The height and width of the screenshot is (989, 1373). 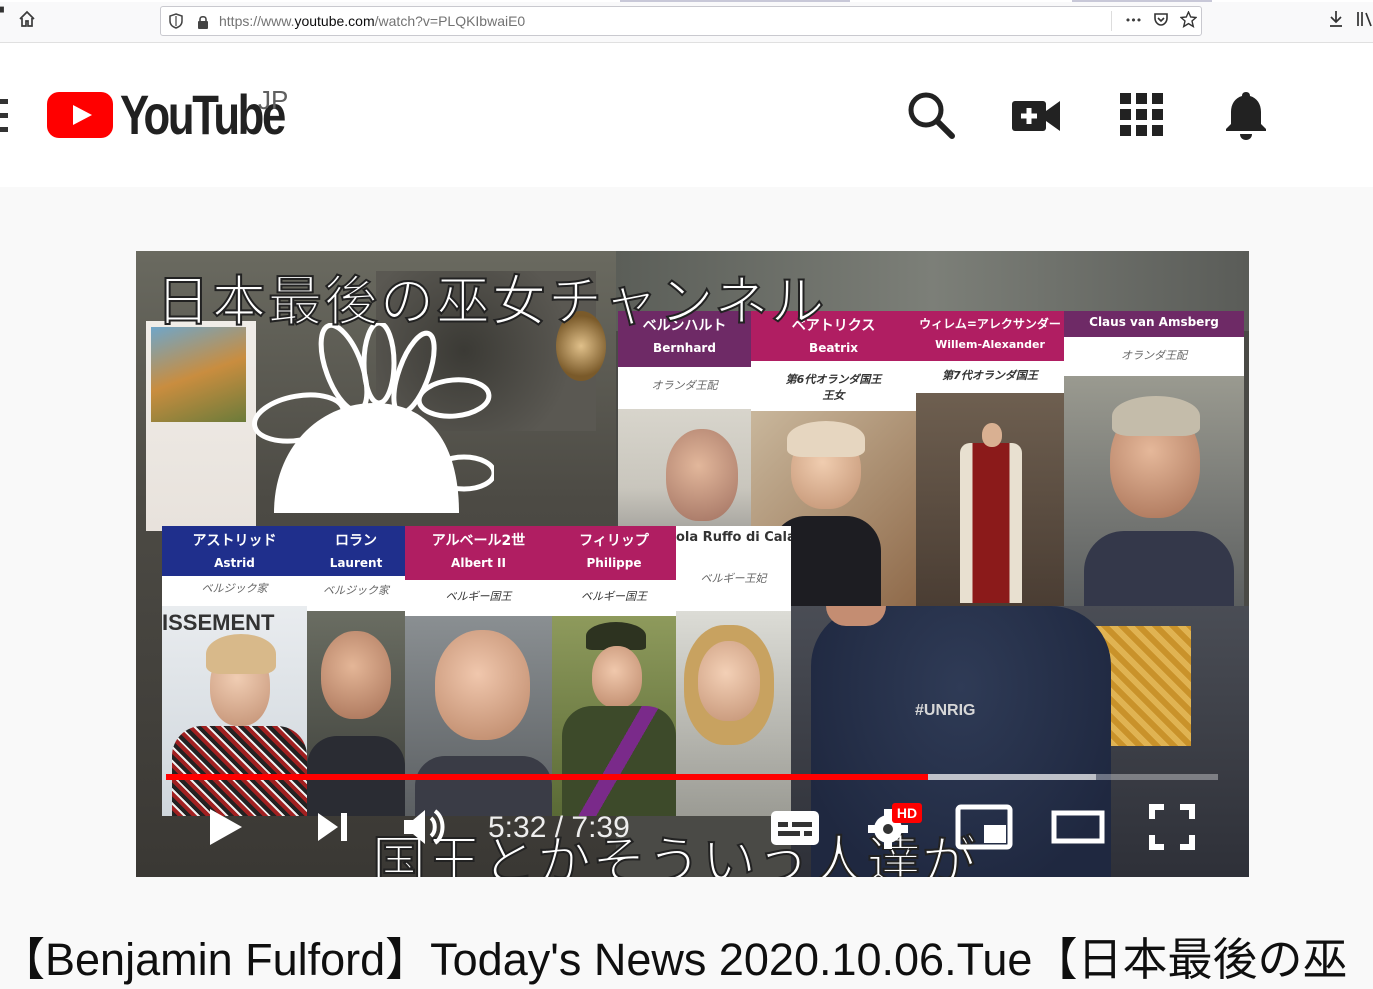 What do you see at coordinates (795, 827) in the screenshot?
I see `subtitles-icon` at bounding box center [795, 827].